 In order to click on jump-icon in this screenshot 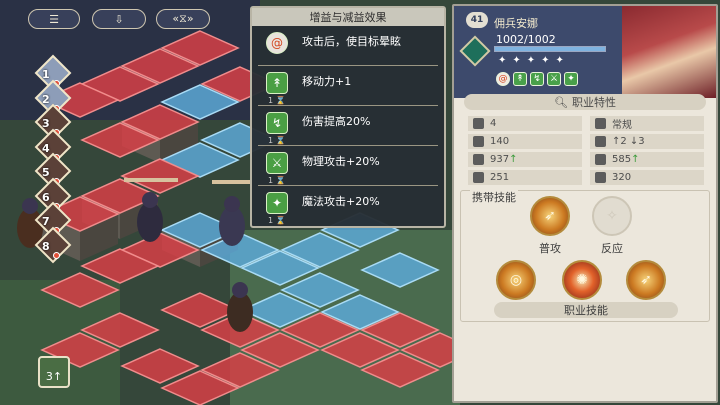, I will do `click(600, 141)`.